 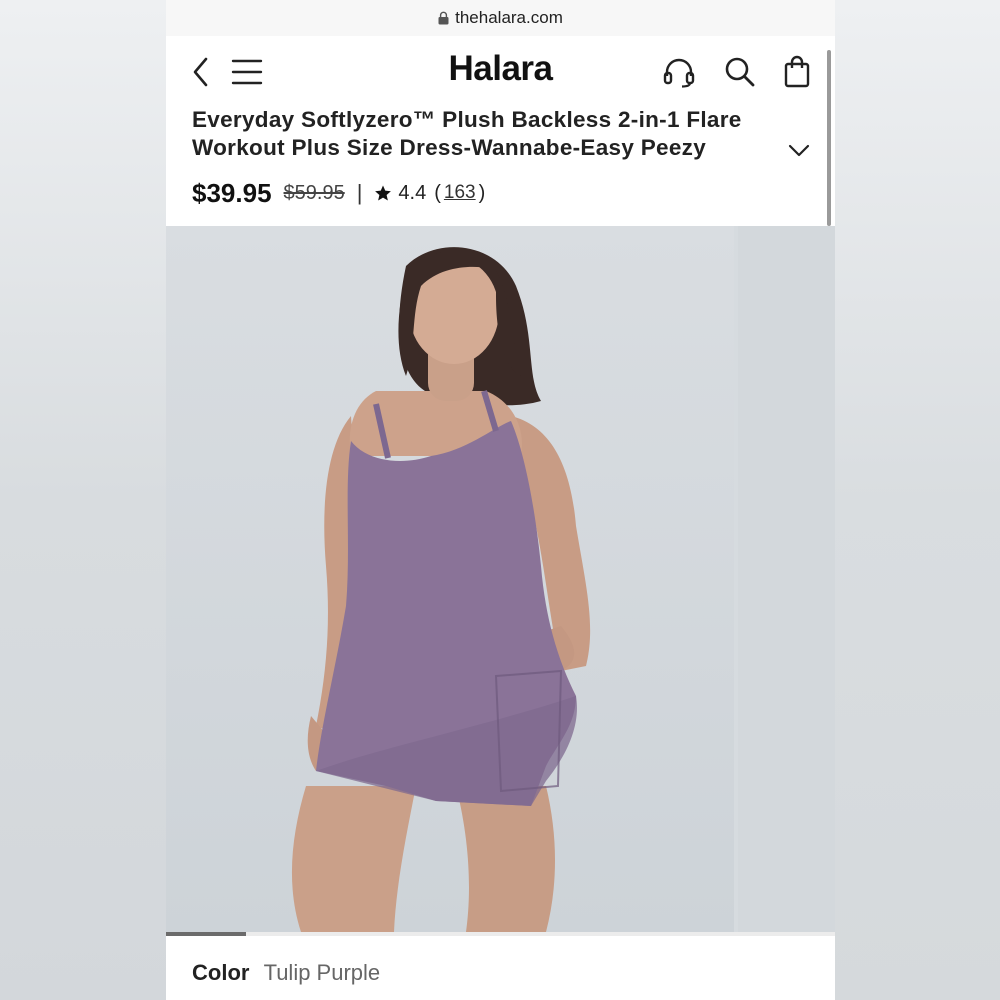 What do you see at coordinates (383, 193) in the screenshot?
I see `star-icon` at bounding box center [383, 193].